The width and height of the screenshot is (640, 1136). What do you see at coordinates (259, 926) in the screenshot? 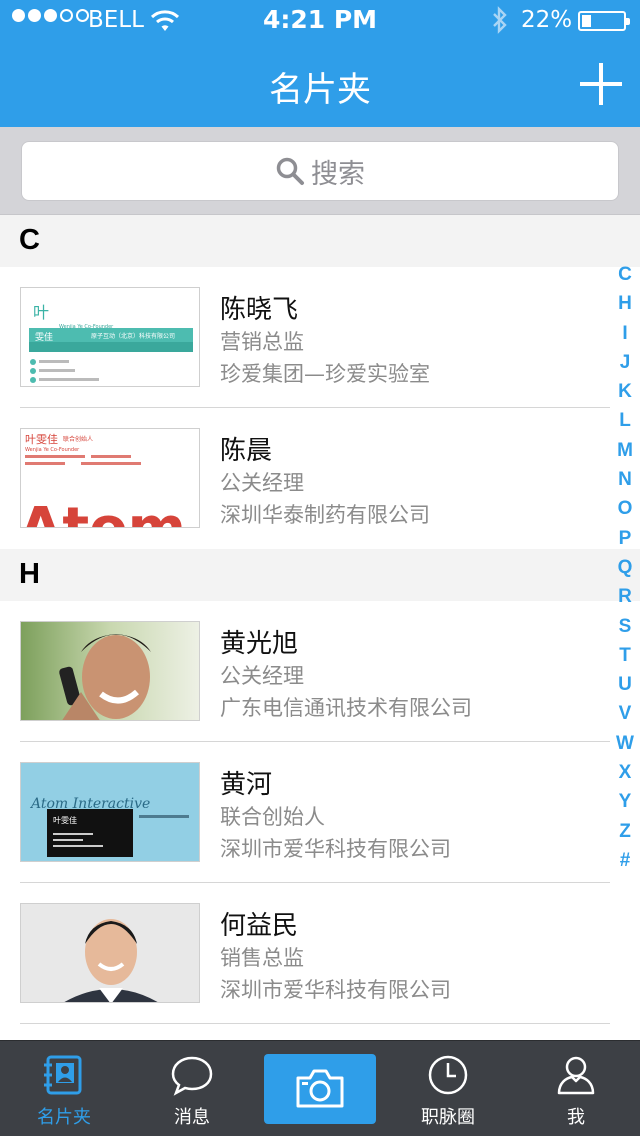
I see `contact-name: 何益民` at bounding box center [259, 926].